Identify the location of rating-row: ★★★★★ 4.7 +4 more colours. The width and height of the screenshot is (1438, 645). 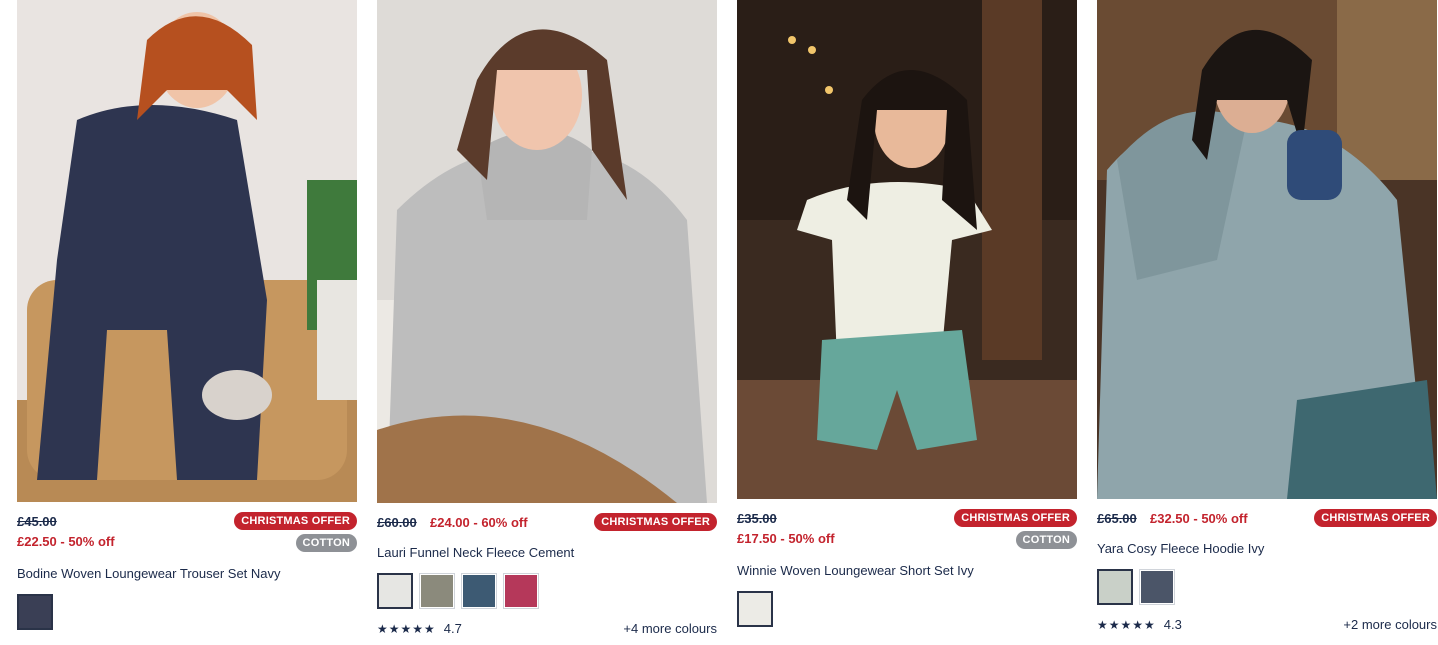
(547, 628).